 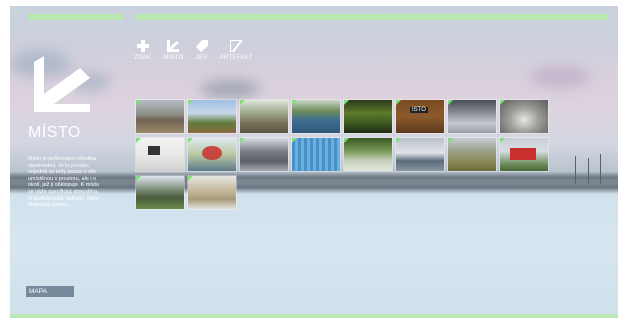 What do you see at coordinates (76, 17) in the screenshot?
I see `top-accent-bar-left` at bounding box center [76, 17].